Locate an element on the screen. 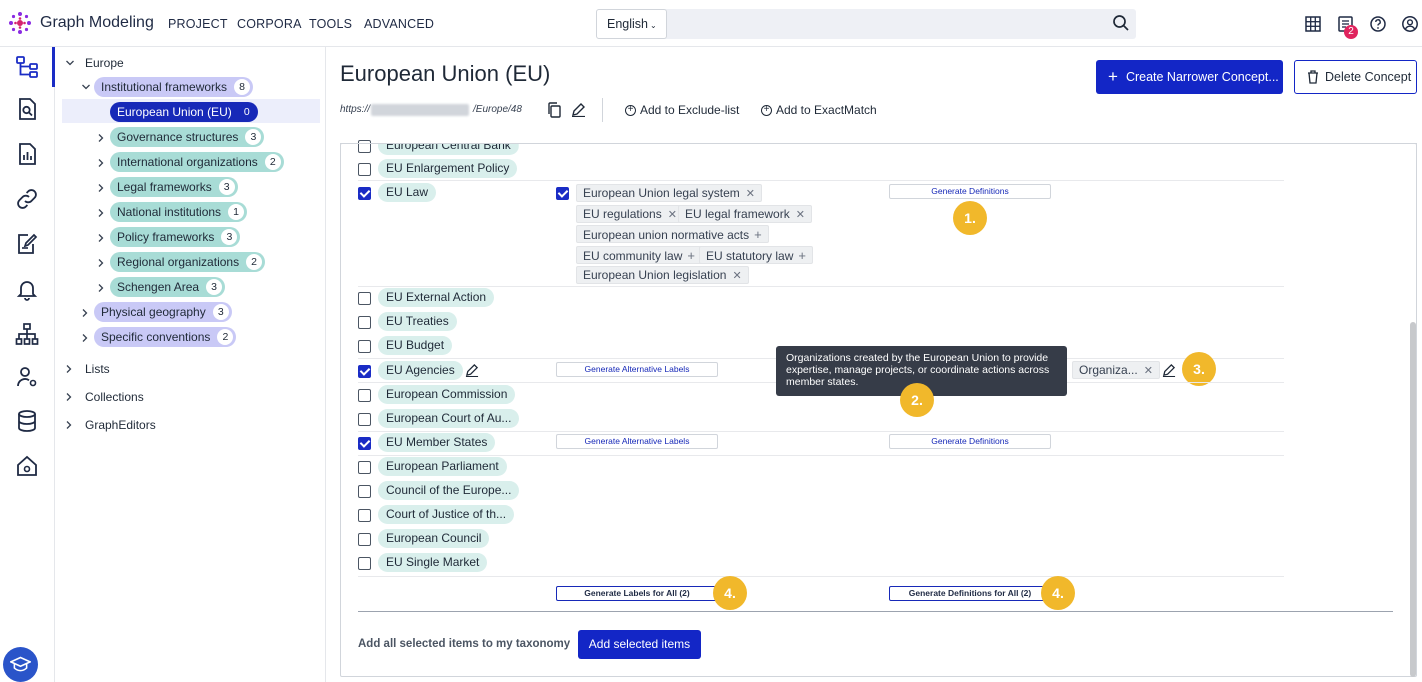 Image resolution: width=1422 pixels, height=682 pixels. alt-label-chip: European Union legislation ✕ is located at coordinates (662, 275).